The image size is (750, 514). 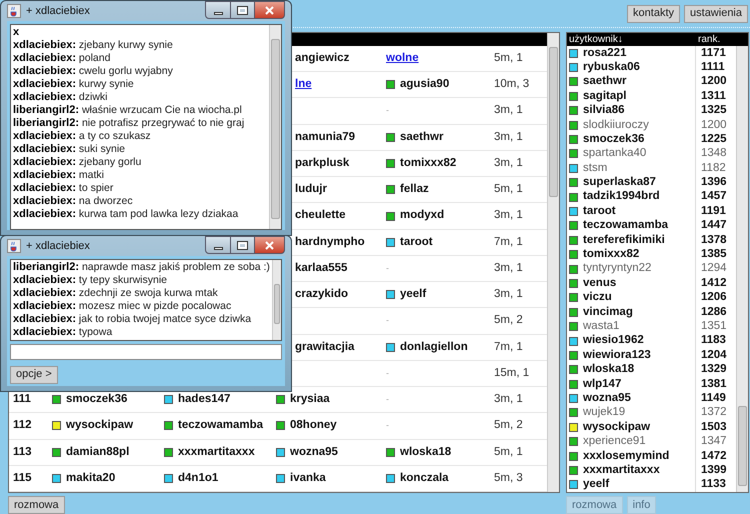 I want to click on user-row: rosa221 1171, so click(x=651, y=53).